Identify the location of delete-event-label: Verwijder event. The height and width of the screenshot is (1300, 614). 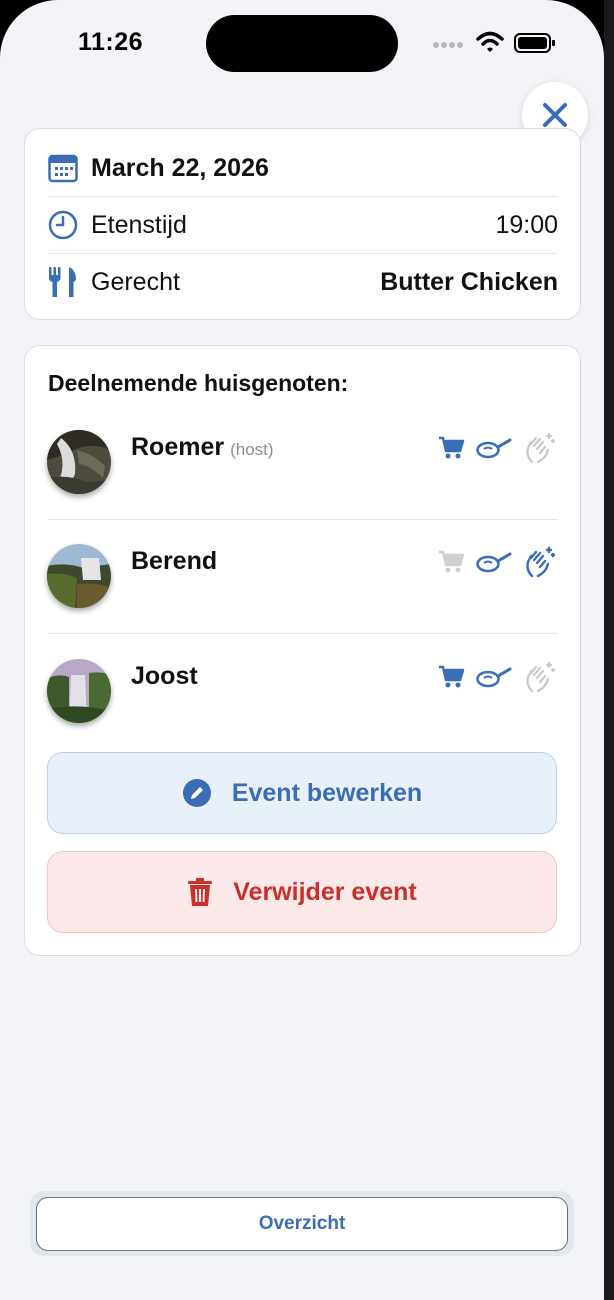
(325, 891).